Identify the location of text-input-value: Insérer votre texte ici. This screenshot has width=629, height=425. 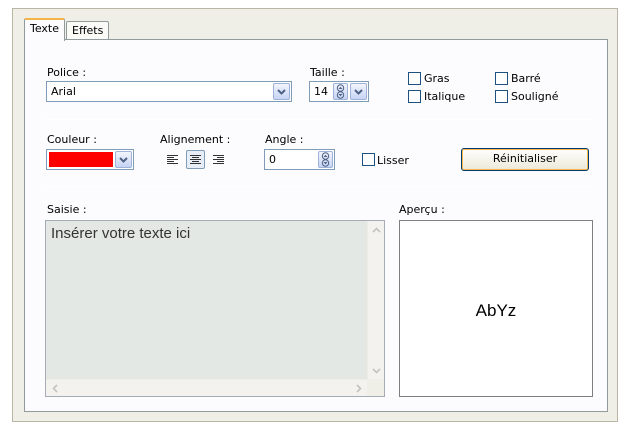
(121, 233).